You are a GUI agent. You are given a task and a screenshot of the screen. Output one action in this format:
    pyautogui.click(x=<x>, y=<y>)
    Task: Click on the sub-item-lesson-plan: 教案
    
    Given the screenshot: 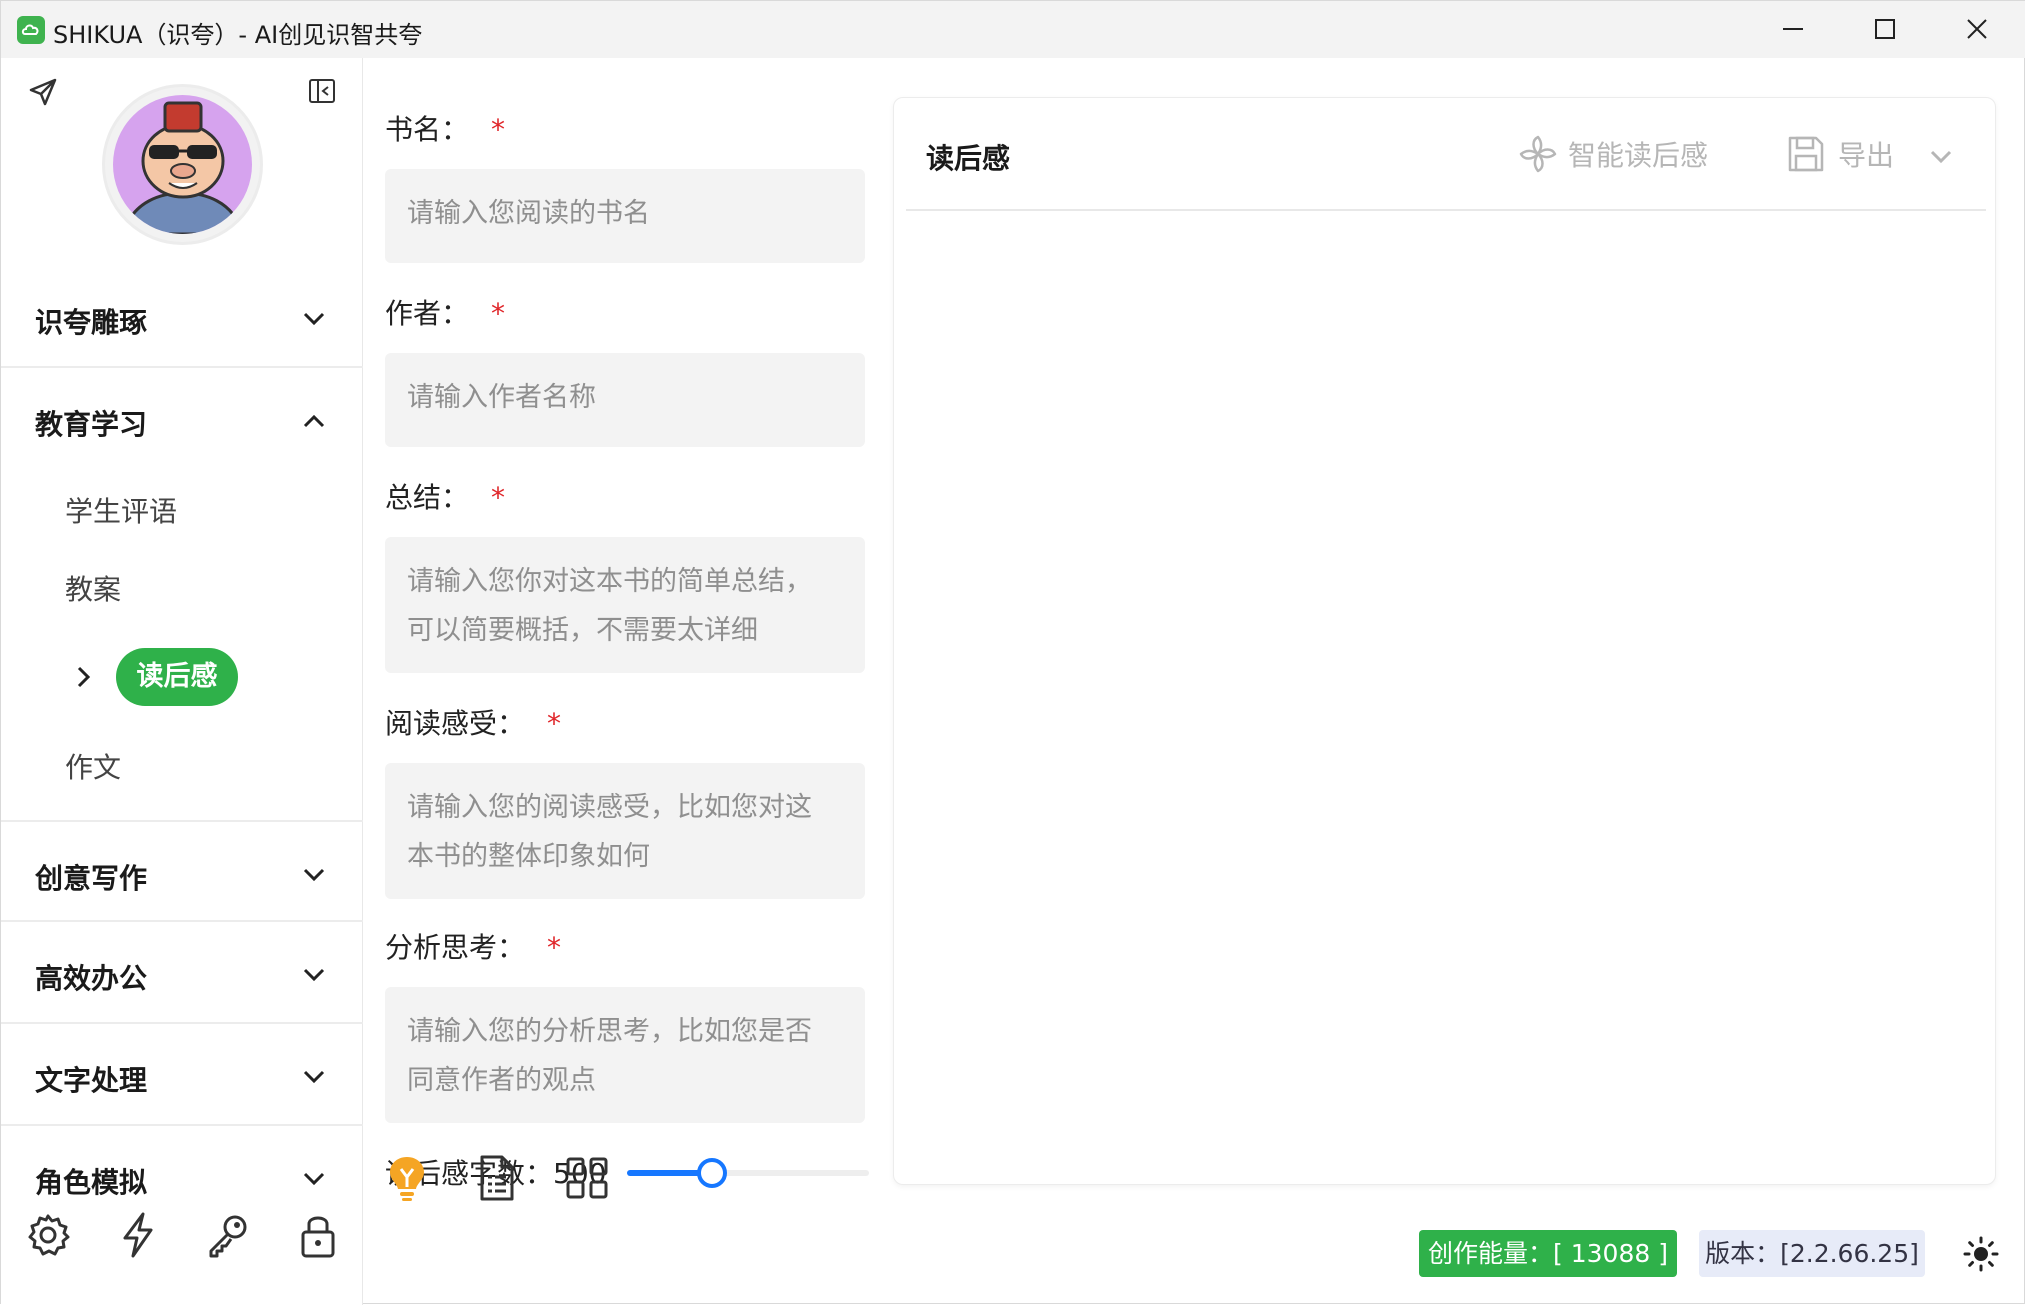 What is the action you would take?
    pyautogui.click(x=93, y=588)
    